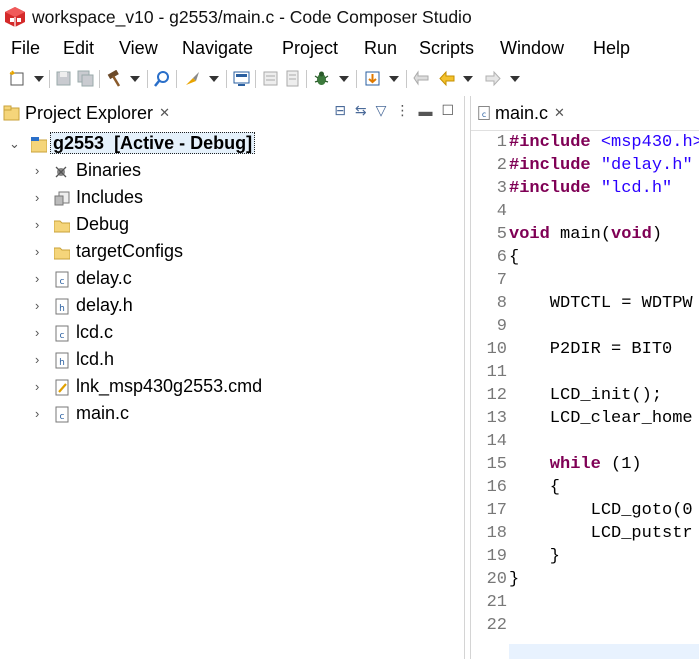 The image size is (699, 659). I want to click on tree-item-label: lcd.c, so click(95, 332).